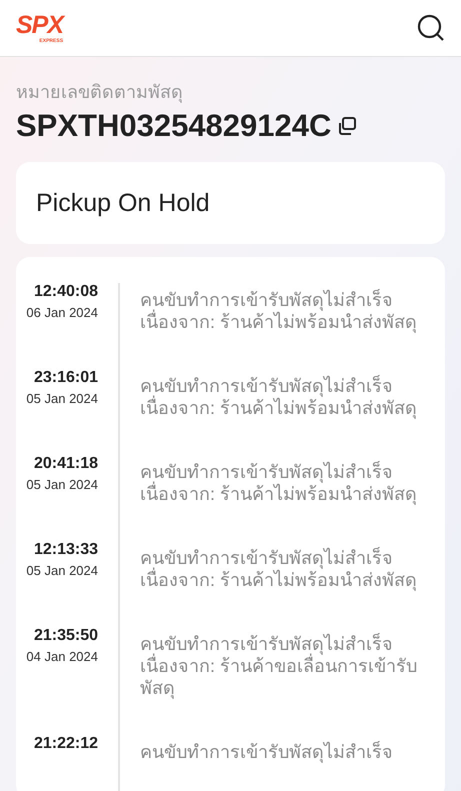  Describe the element at coordinates (62, 656) in the screenshot. I see `event-date: 04 Jan 2024` at that location.